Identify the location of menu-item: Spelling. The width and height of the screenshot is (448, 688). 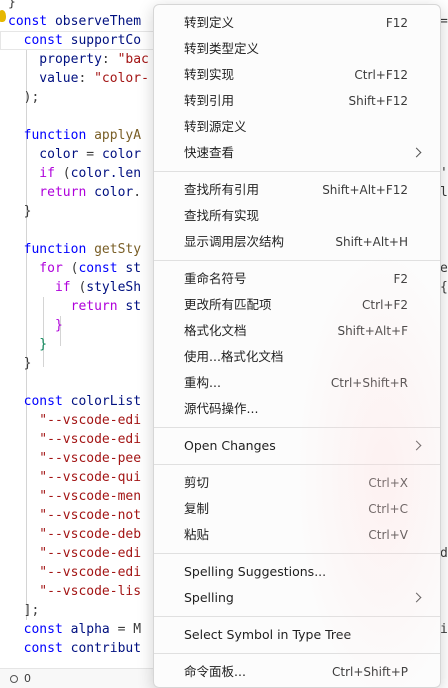
(297, 598).